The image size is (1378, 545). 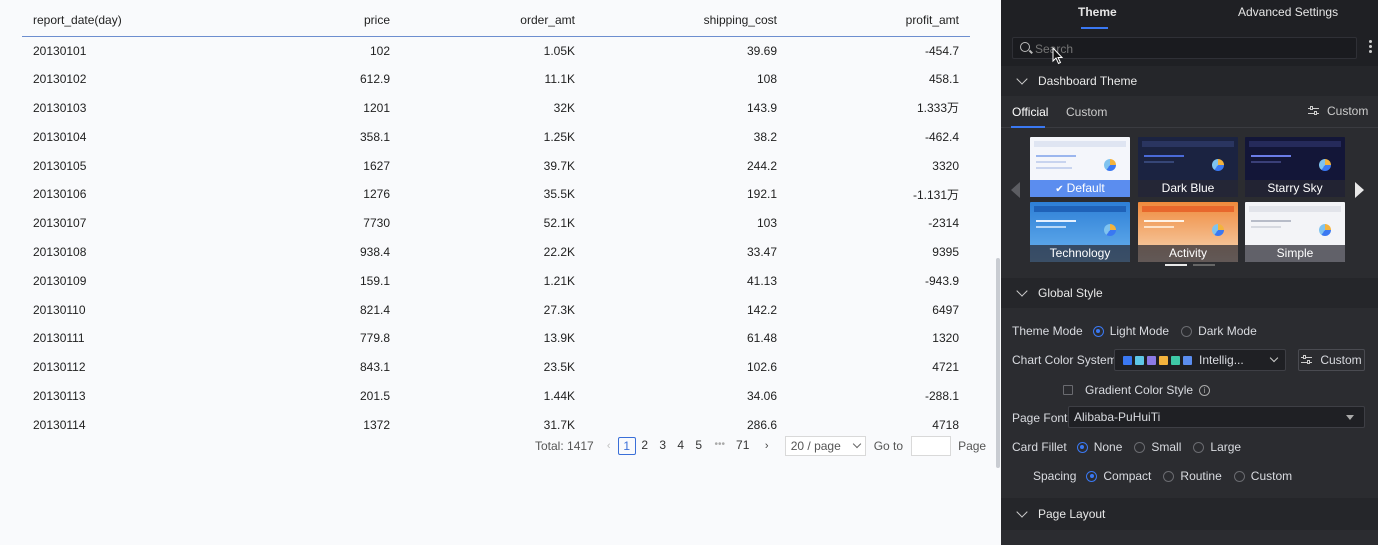 What do you see at coordinates (496, 136) in the screenshot?
I see `table-row: 20130104 358.1 1.25K 38.2 -462.4` at bounding box center [496, 136].